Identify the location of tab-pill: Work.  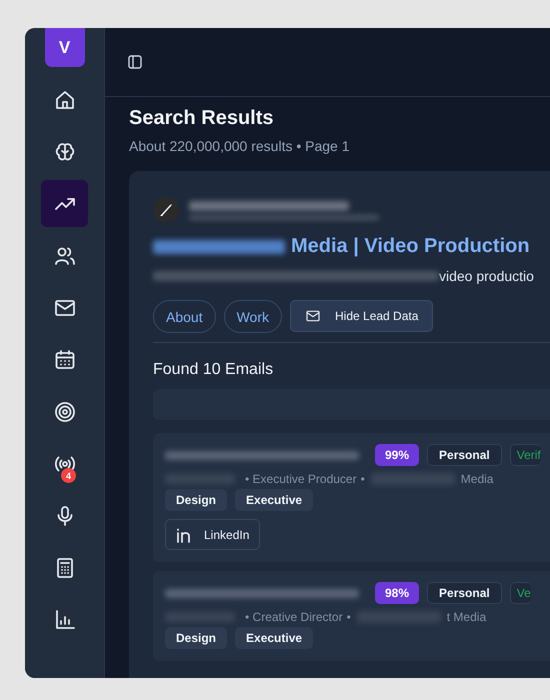
(253, 316).